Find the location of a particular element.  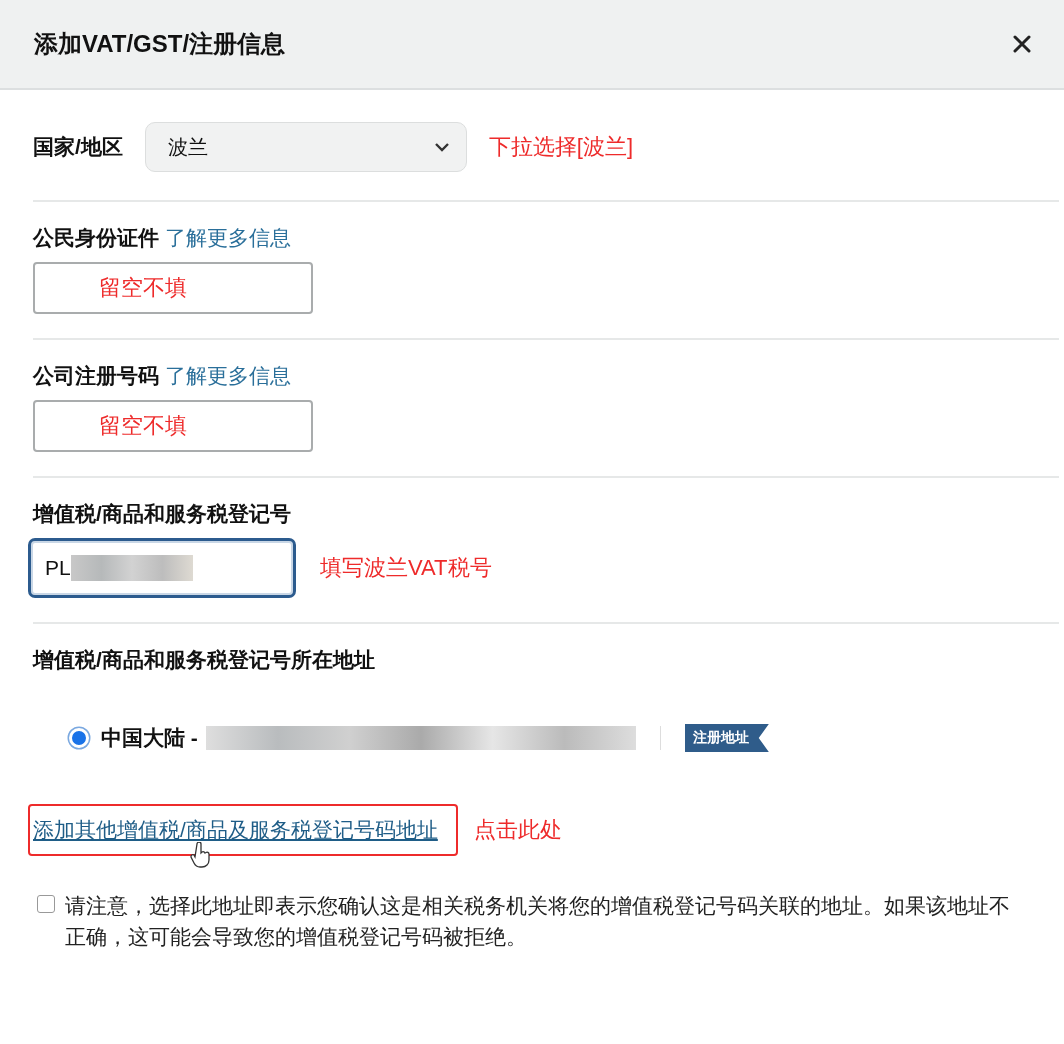

dialog-title: 添加VAT/GST/注册信息 is located at coordinates (160, 44).